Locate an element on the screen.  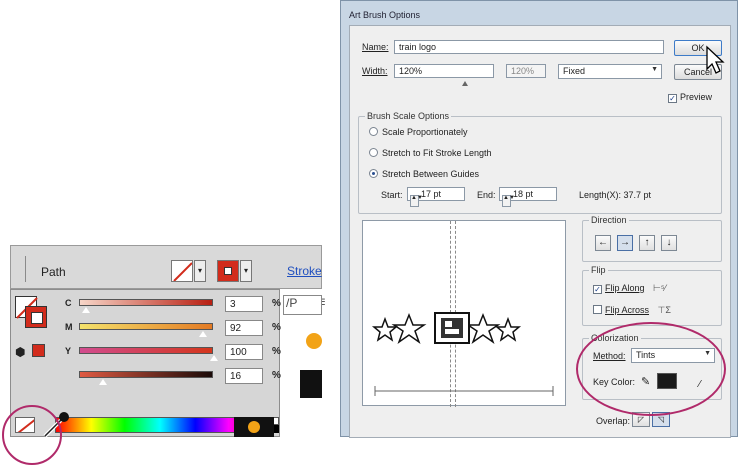
end-label: End: is located at coordinates (486, 195).